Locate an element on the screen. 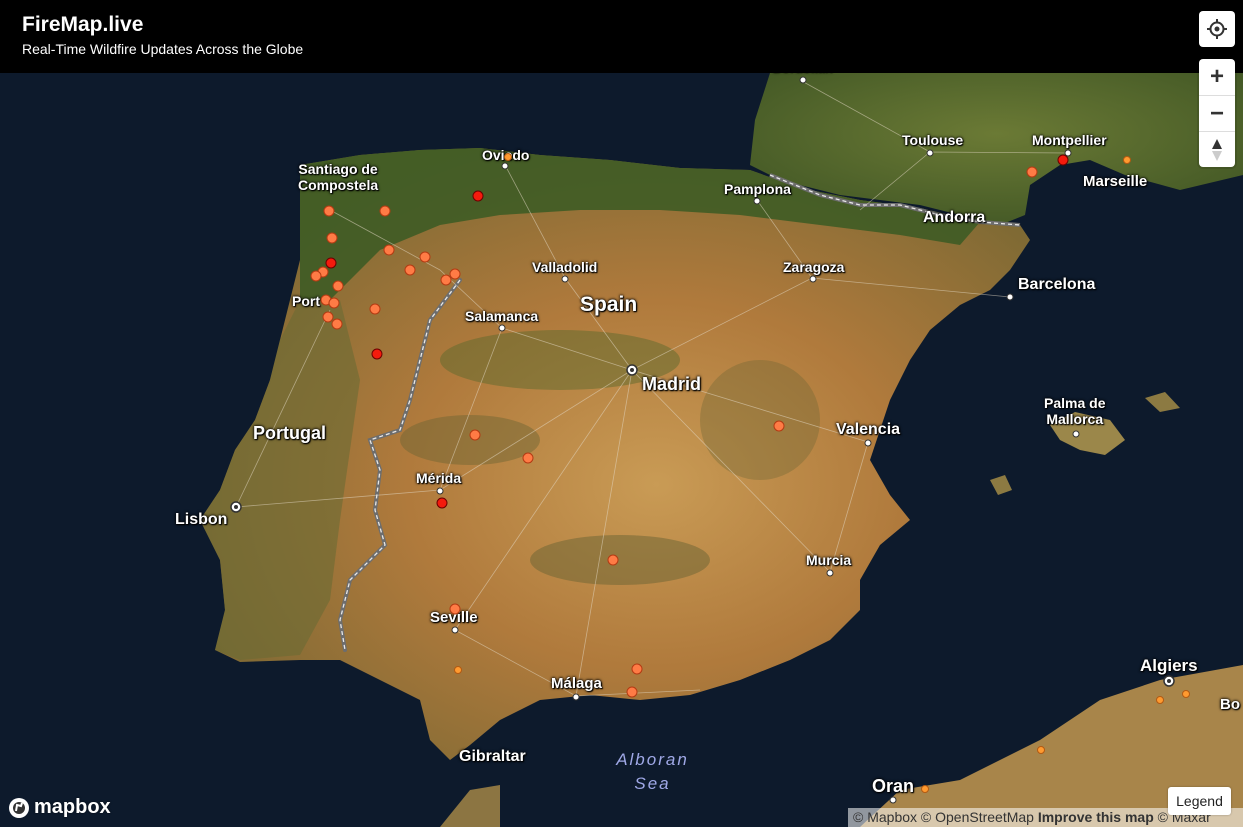 Image resolution: width=1243 pixels, height=827 pixels. compass-button is located at coordinates (1217, 149).